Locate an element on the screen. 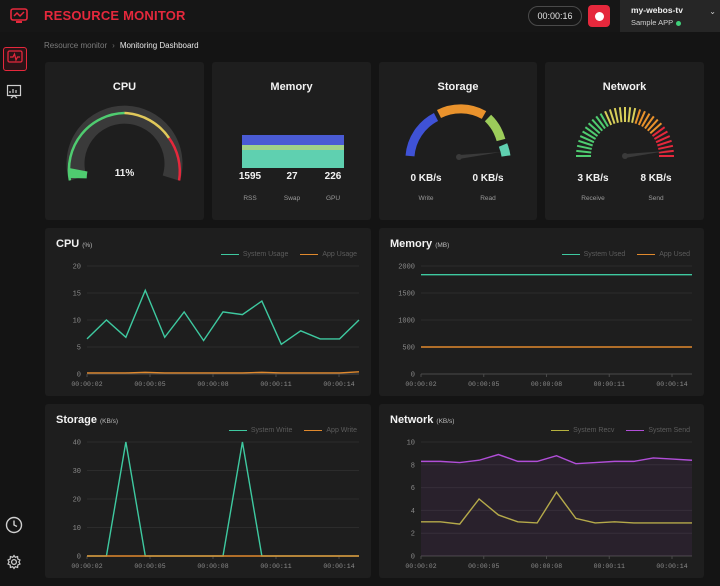  y-tick-label: 1000 is located at coordinates (406, 322).